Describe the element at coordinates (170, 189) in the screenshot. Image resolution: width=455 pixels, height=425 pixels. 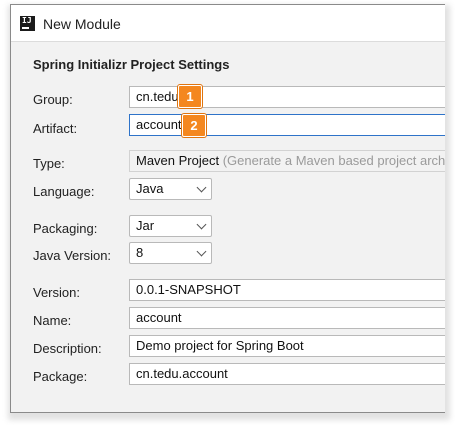
I see `language-dropdown: Java` at that location.